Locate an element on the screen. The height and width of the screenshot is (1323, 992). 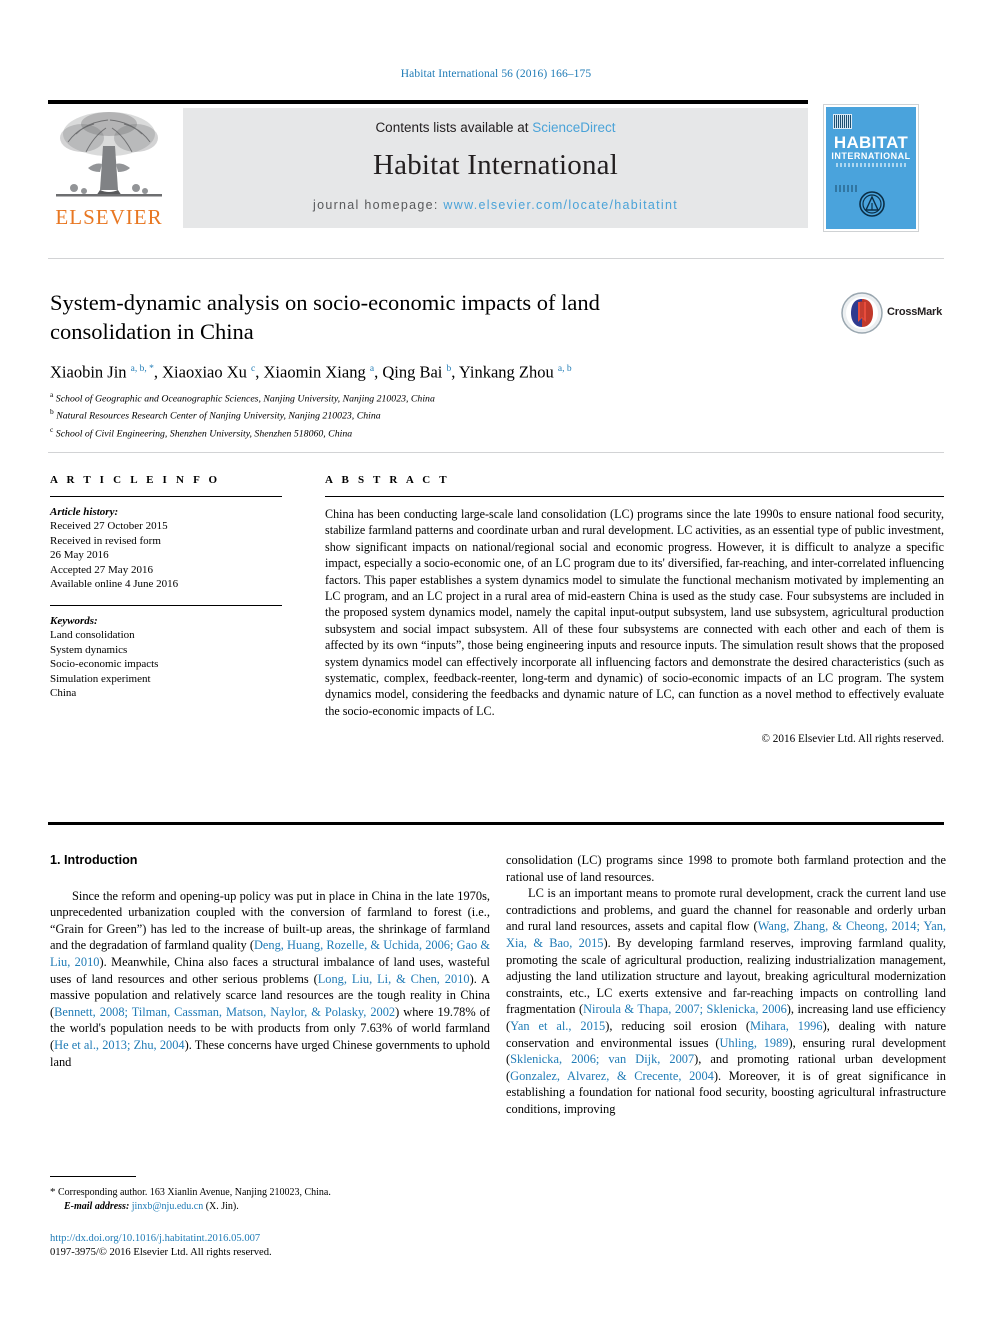
abstract-bottom-rule is located at coordinates (496, 823).